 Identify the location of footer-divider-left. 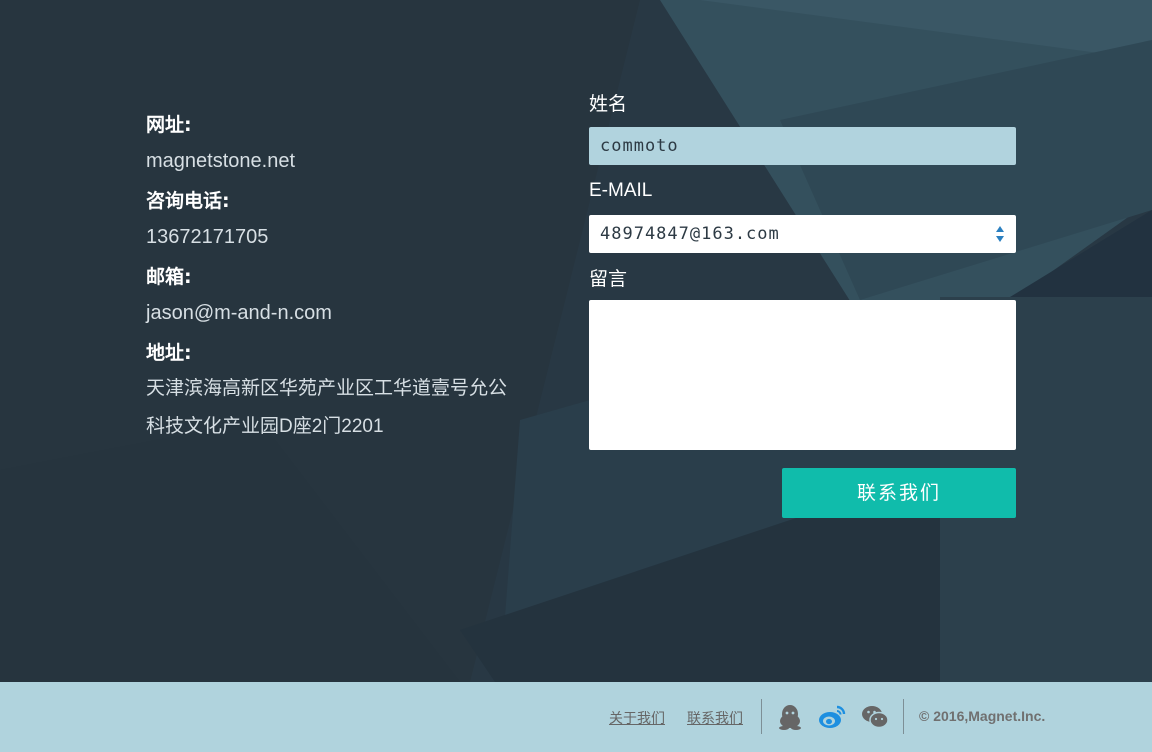
(761, 716).